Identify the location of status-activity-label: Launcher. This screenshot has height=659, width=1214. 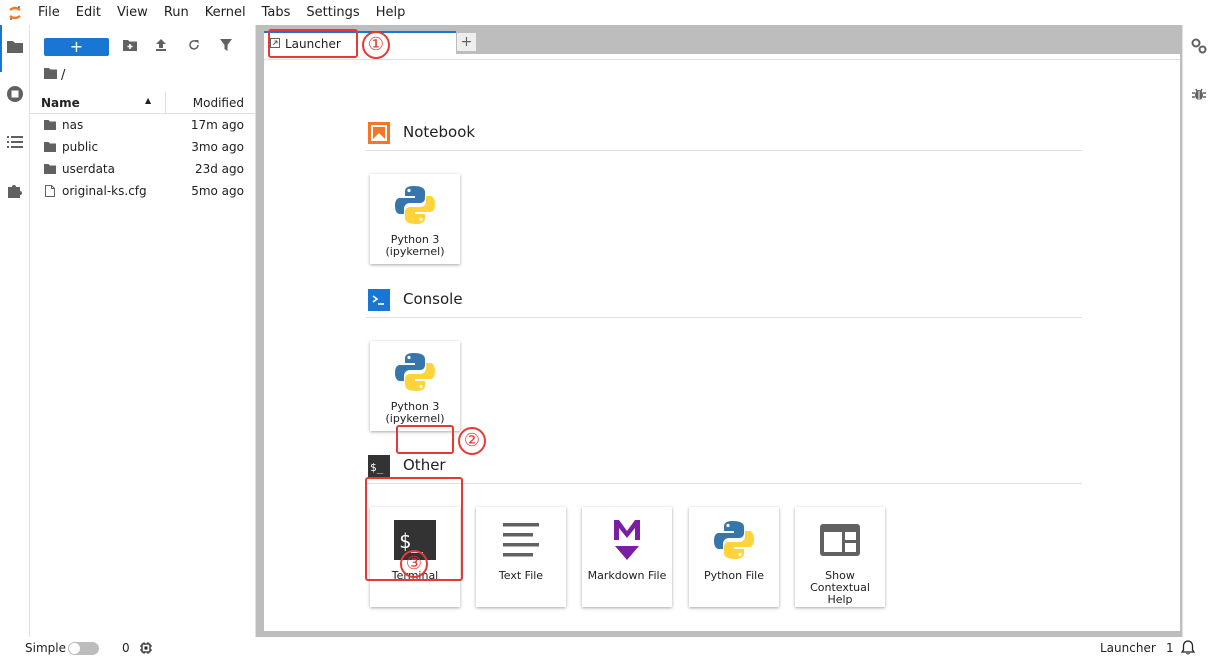
(1128, 648).